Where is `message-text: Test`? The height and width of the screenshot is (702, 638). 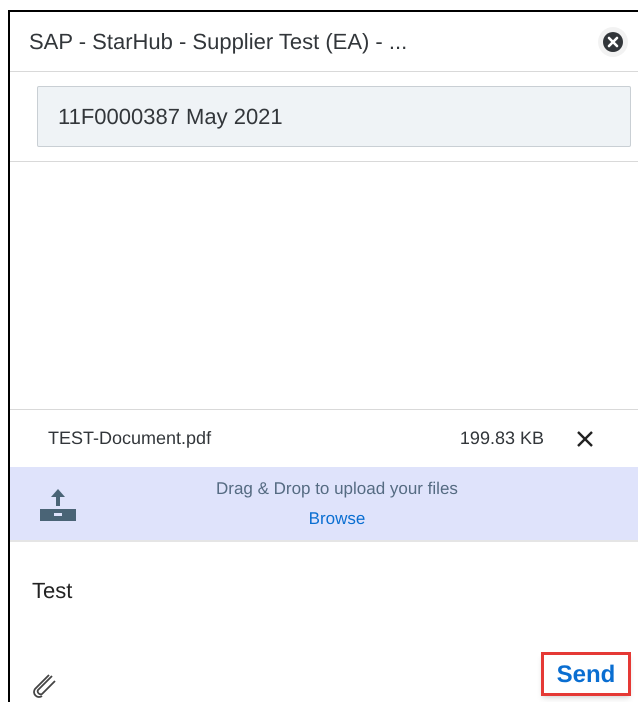 message-text: Test is located at coordinates (52, 590).